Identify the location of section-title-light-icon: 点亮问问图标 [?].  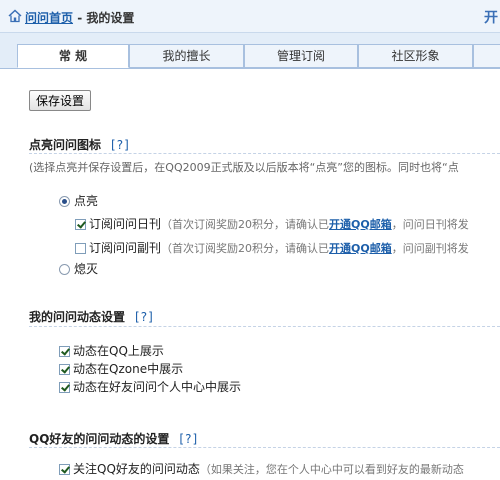
(79, 144).